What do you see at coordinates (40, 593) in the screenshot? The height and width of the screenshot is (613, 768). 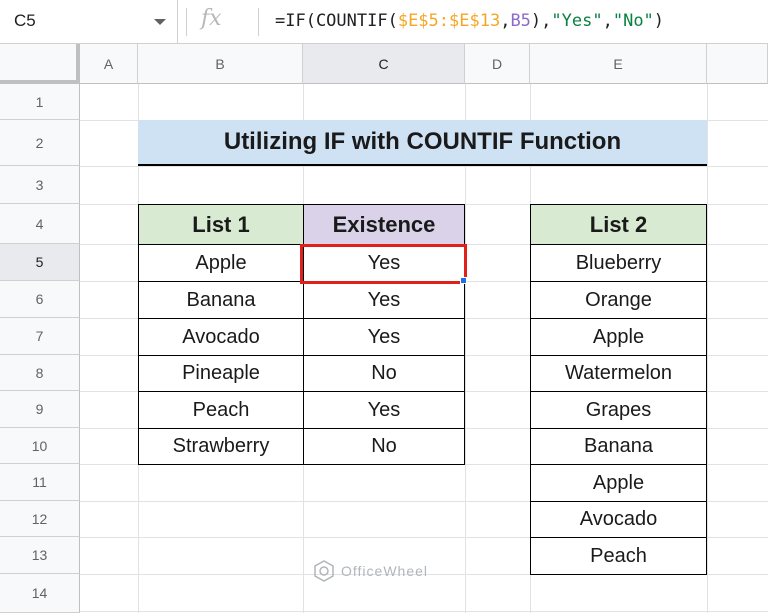 I see `row-header-14: 14` at bounding box center [40, 593].